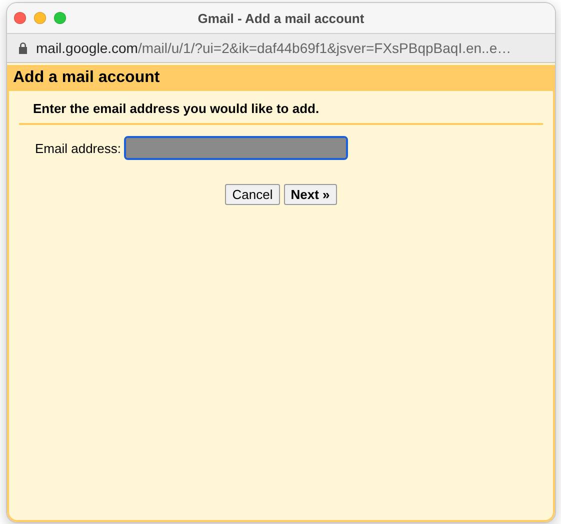 The image size is (561, 524). I want to click on lock-icon, so click(23, 48).